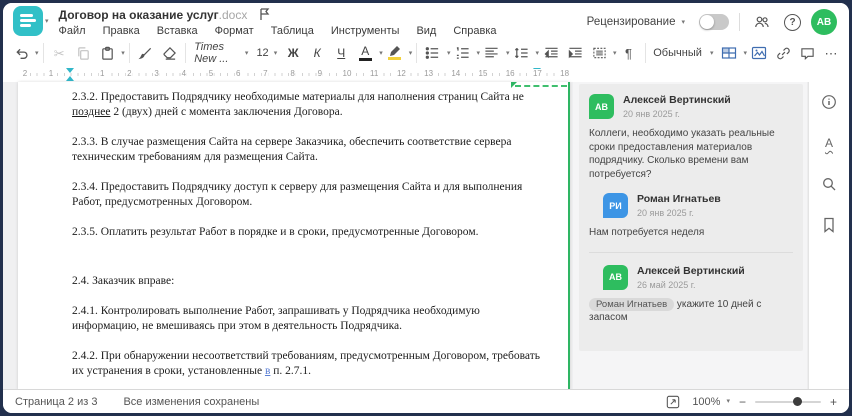 Image resolution: width=852 pixels, height=416 pixels. What do you see at coordinates (238, 73) in the screenshot?
I see `ruler-number: 6` at bounding box center [238, 73].